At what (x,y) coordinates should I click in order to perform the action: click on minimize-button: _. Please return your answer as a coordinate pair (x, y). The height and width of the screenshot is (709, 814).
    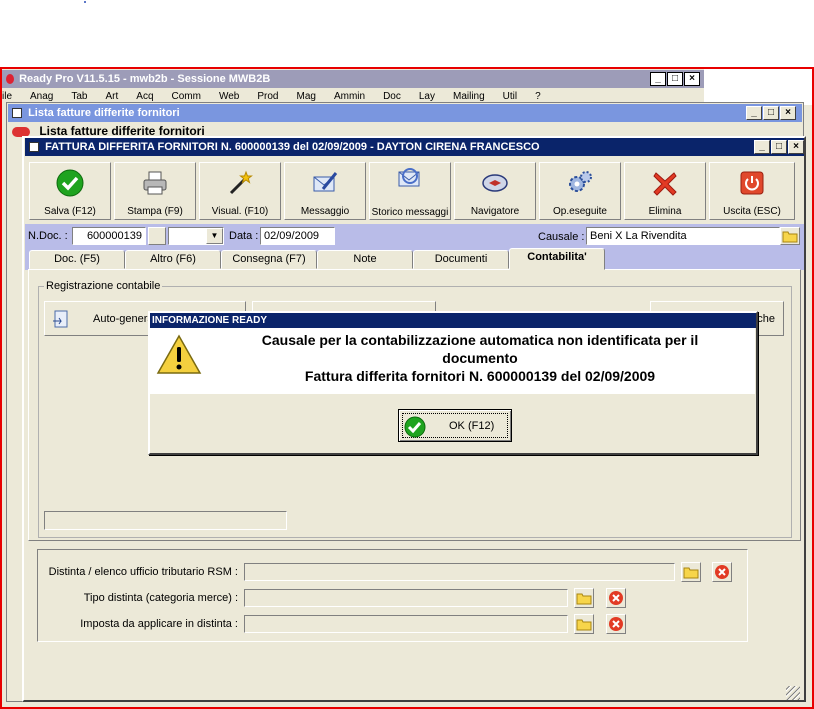
    Looking at the image, I should click on (658, 79).